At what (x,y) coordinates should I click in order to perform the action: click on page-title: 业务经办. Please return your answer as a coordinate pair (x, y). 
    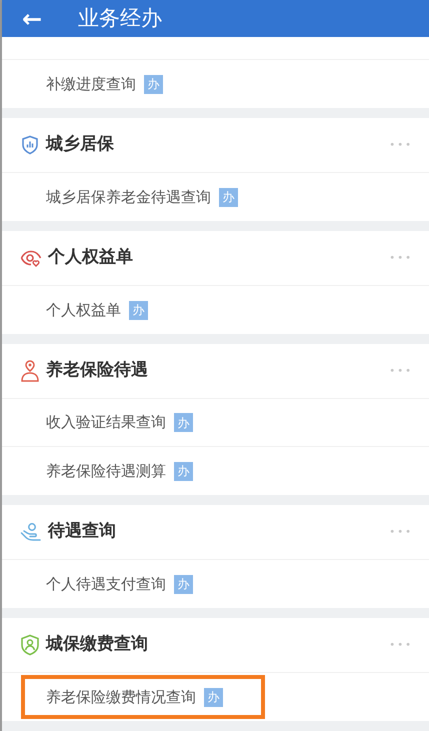
    Looking at the image, I should click on (120, 18).